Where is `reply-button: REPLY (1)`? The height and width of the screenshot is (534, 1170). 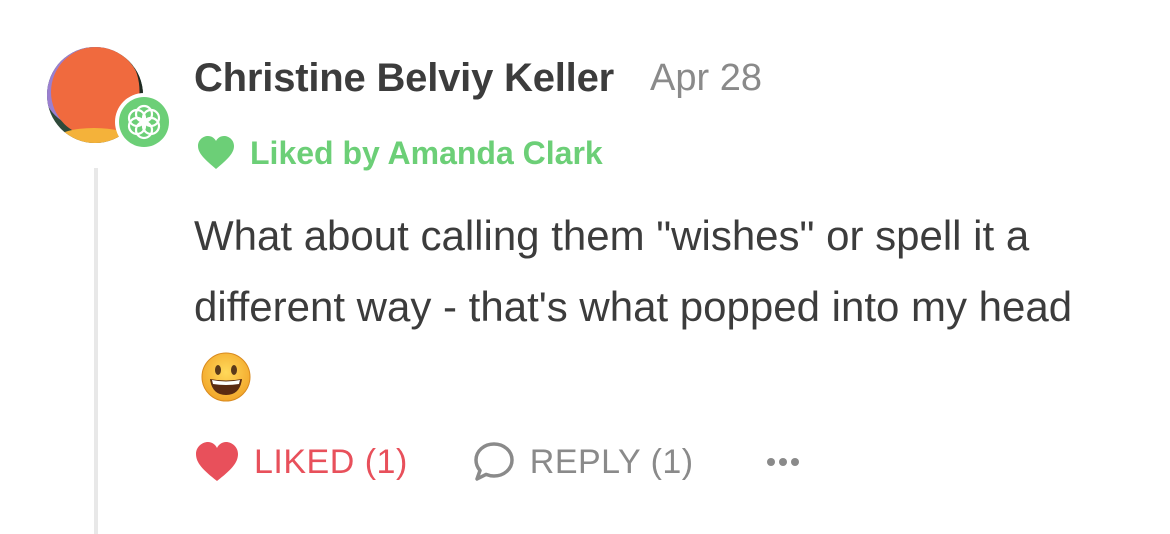
reply-button: REPLY (1) is located at coordinates (583, 462).